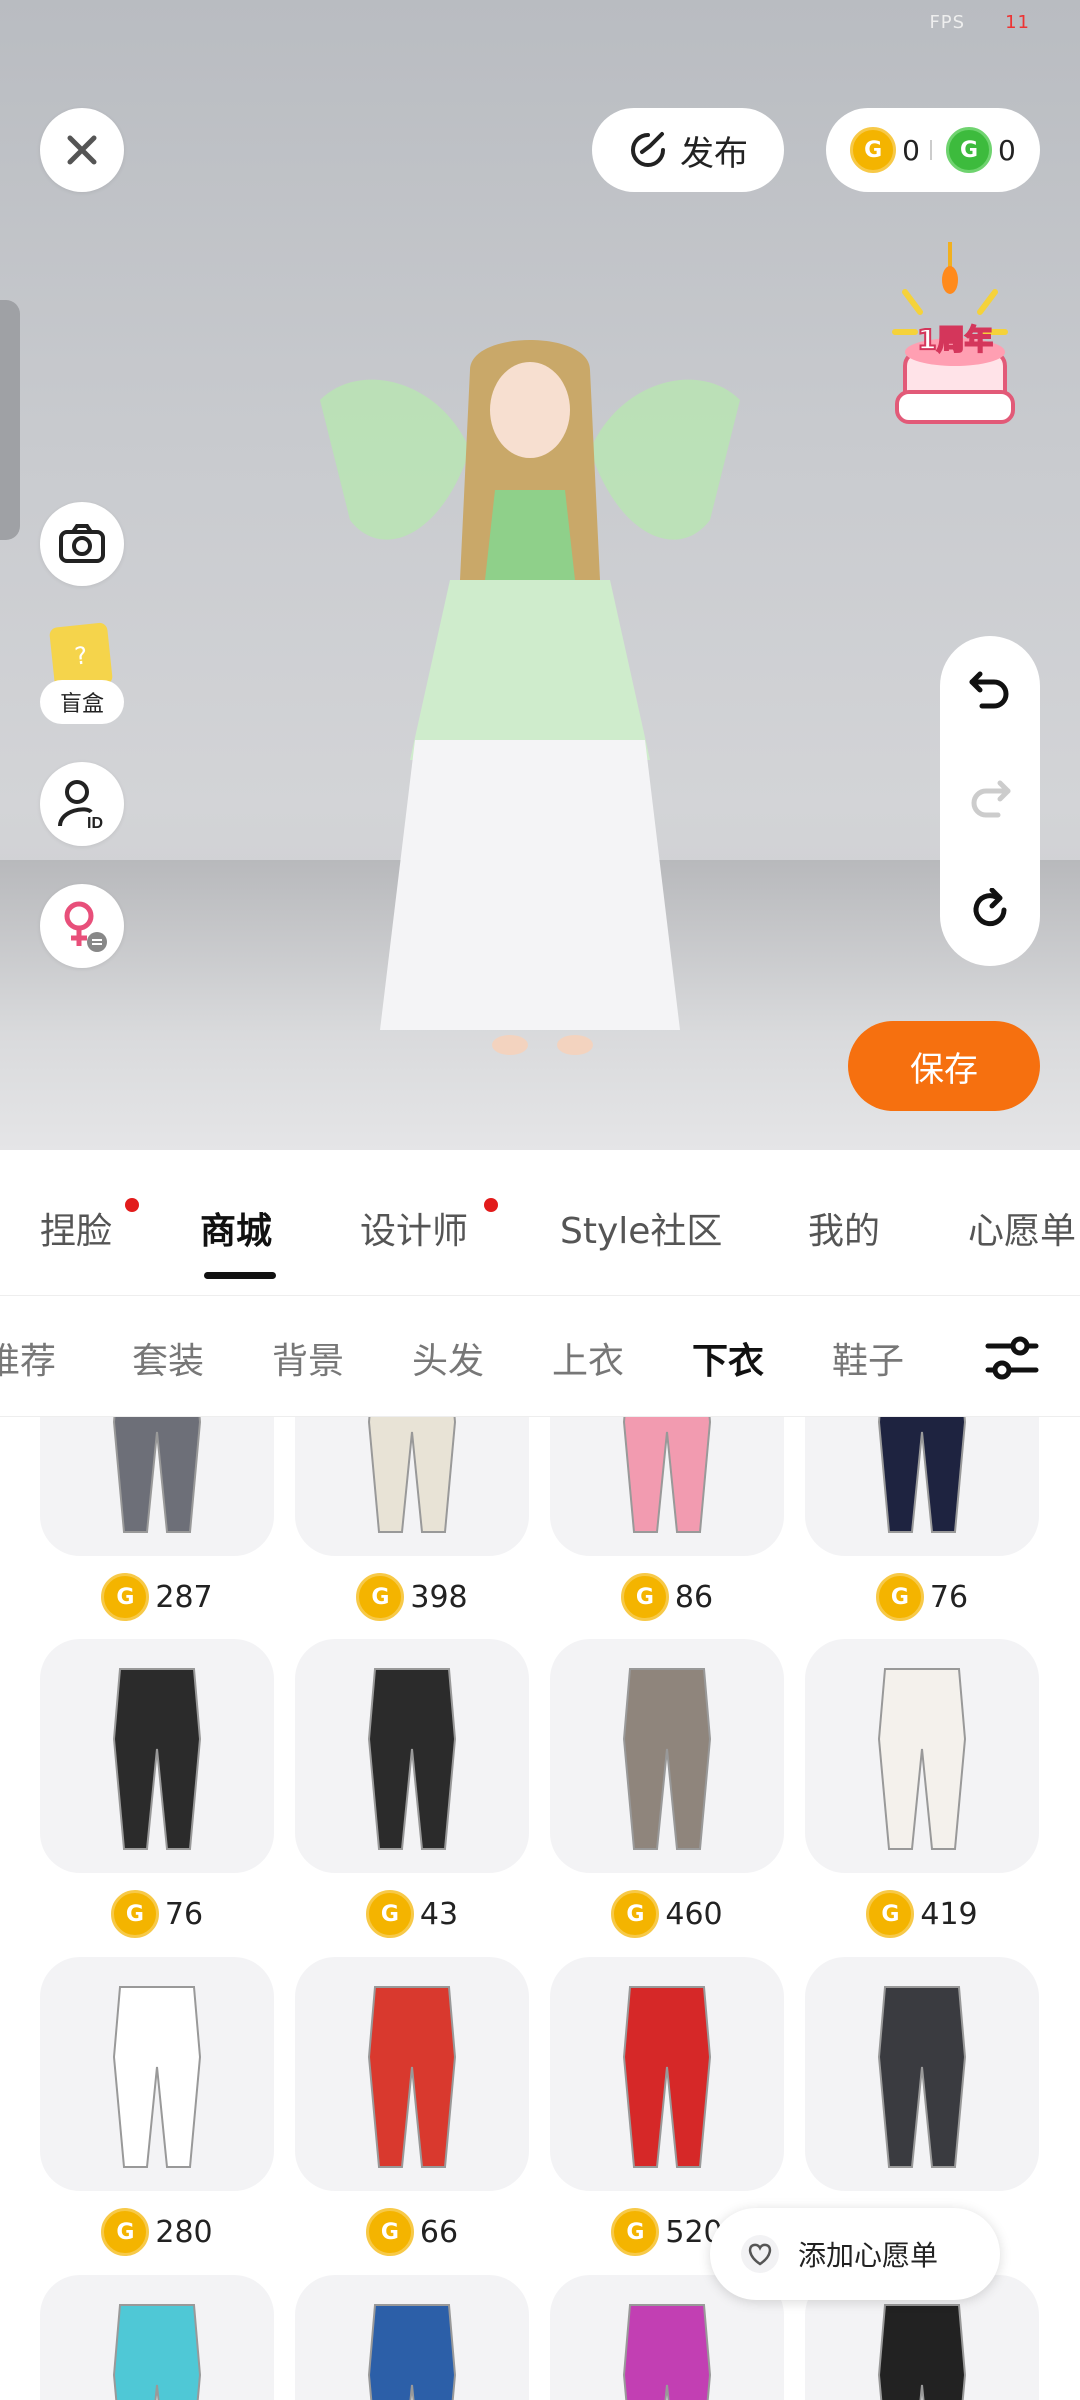 This screenshot has width=1080, height=2400. What do you see at coordinates (969, 150) in the screenshot?
I see `green-coin-icon: G` at bounding box center [969, 150].